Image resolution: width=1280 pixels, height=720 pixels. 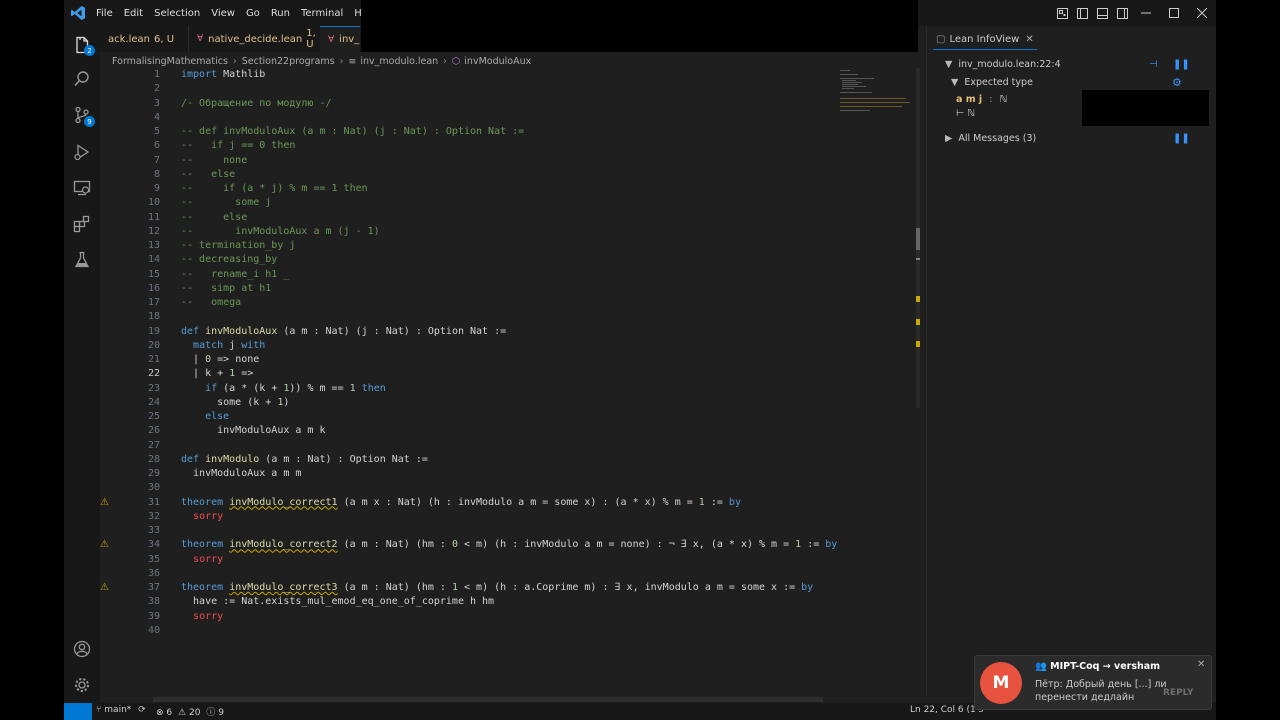 I want to click on code-line: 15 -- rename_i h1 _, so click(x=509, y=275).